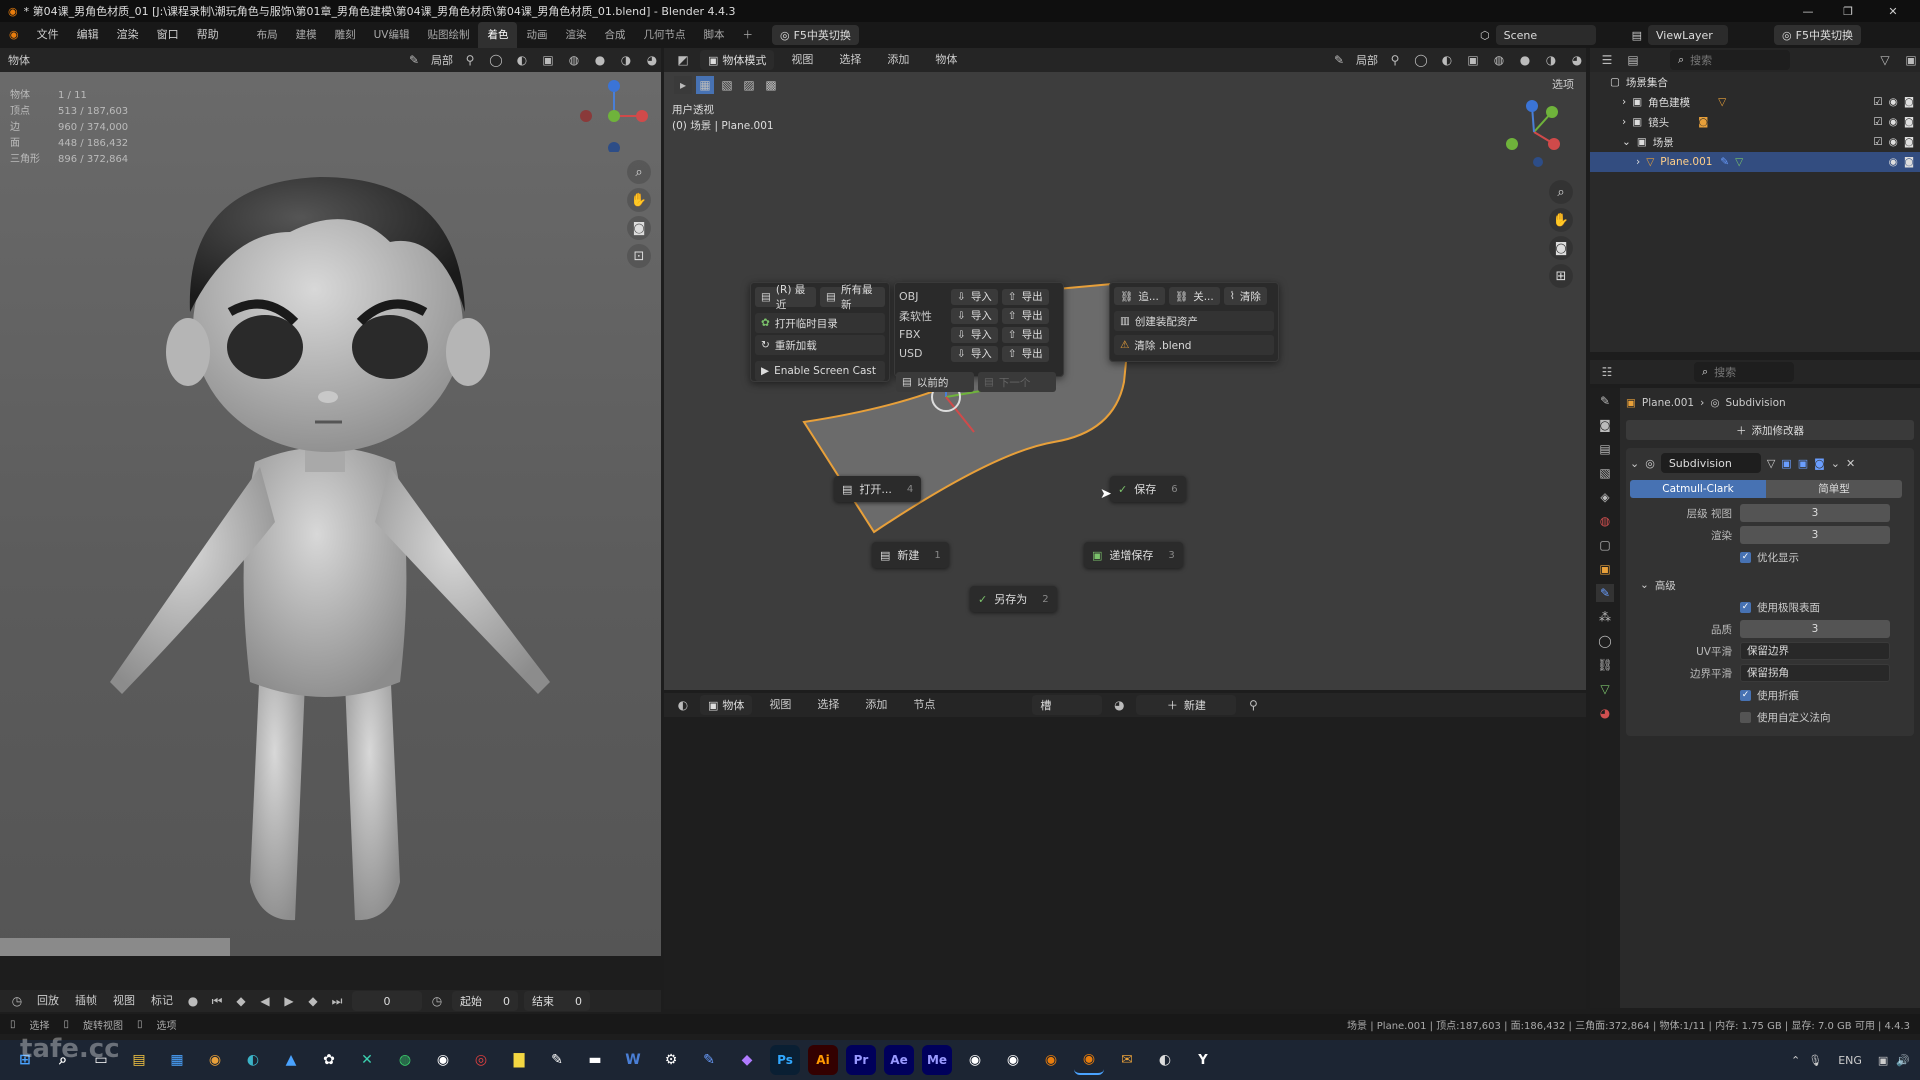  I want to click on workspace-tab-sculpting: 雕刻, so click(345, 35).